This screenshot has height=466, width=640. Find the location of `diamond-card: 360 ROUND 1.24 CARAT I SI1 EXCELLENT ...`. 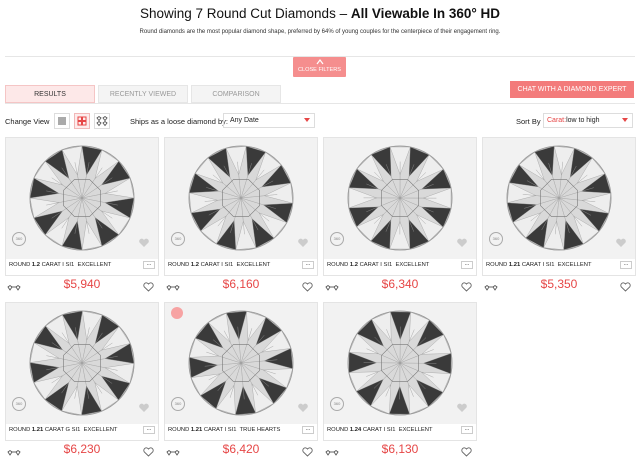

diamond-card: 360 ROUND 1.24 CARAT I SI1 EXCELLENT ... is located at coordinates (400, 371).